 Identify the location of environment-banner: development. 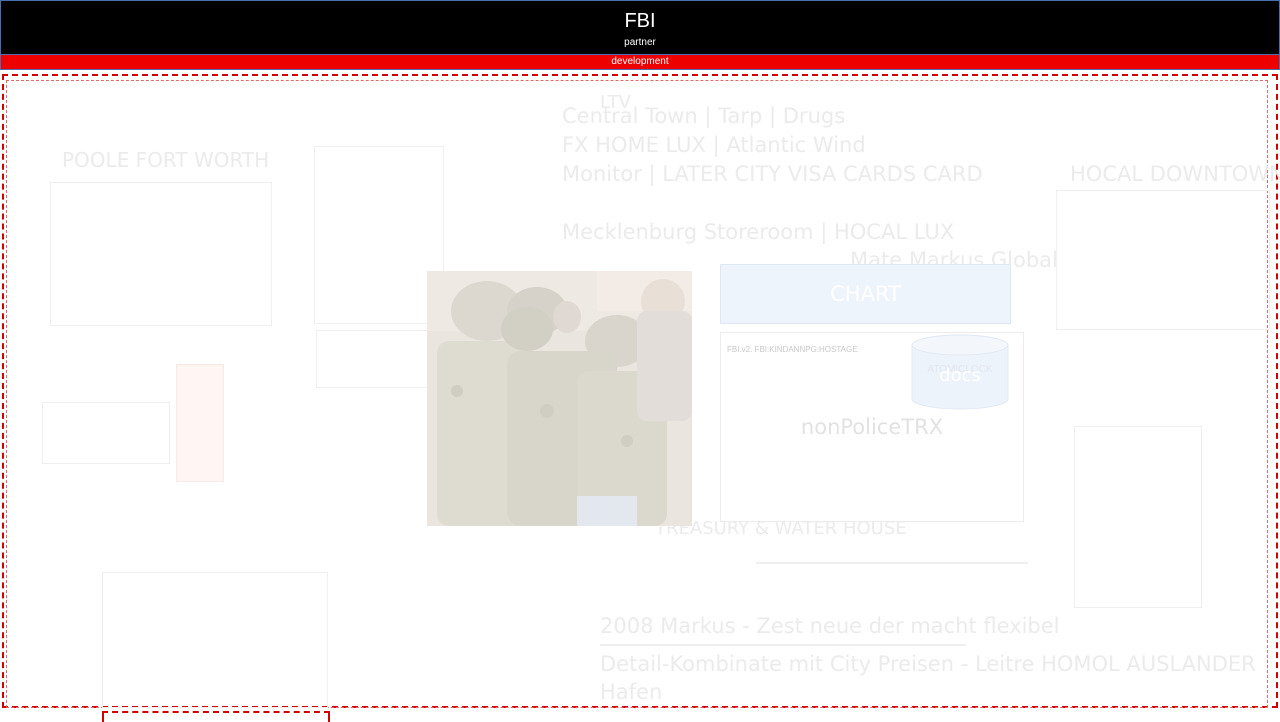
(640, 62).